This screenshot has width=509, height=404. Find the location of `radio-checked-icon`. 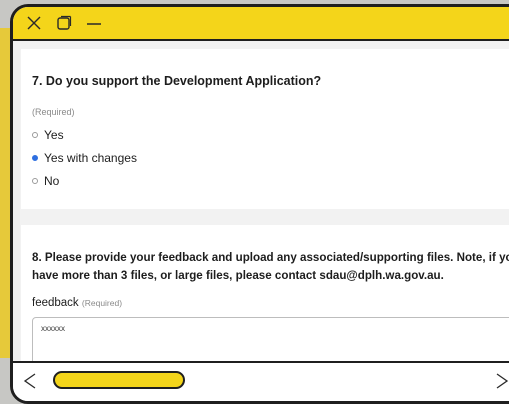

radio-checked-icon is located at coordinates (35, 158).